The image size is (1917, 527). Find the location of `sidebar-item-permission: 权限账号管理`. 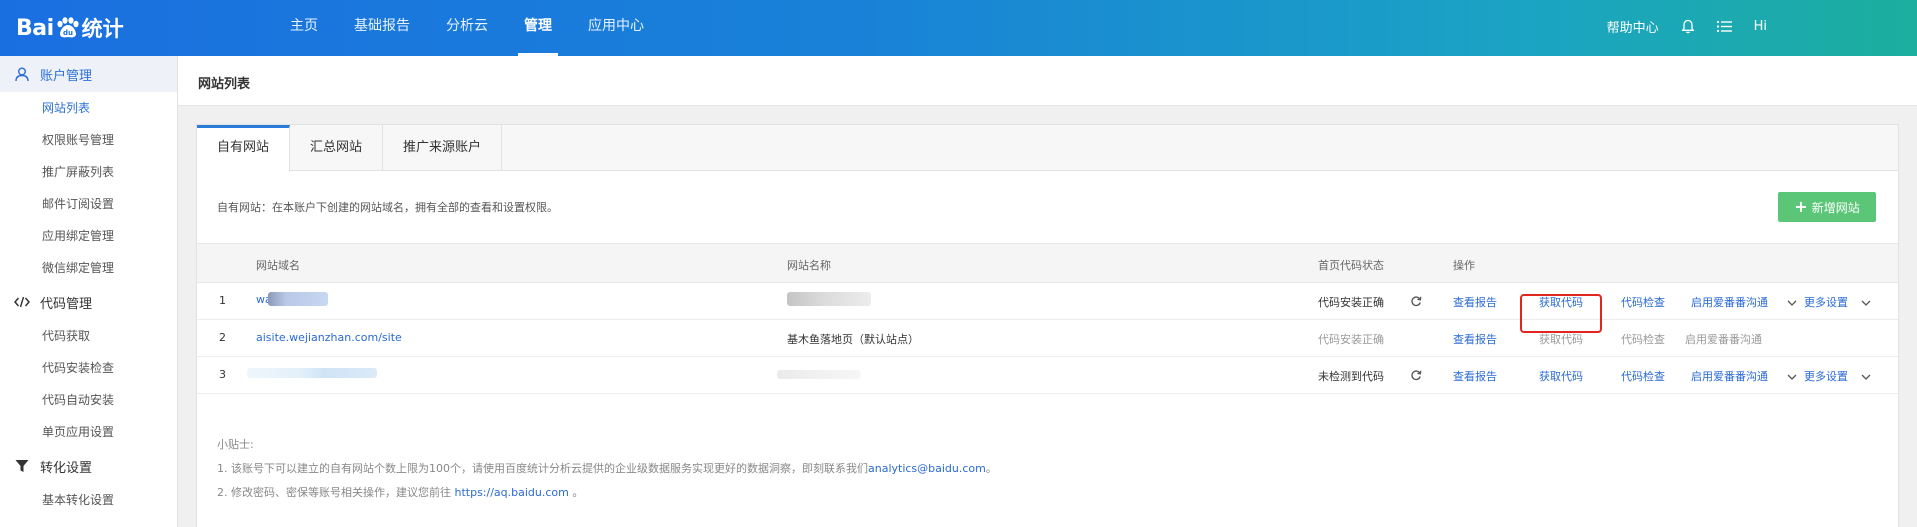

sidebar-item-permission: 权限账号管理 is located at coordinates (88, 140).